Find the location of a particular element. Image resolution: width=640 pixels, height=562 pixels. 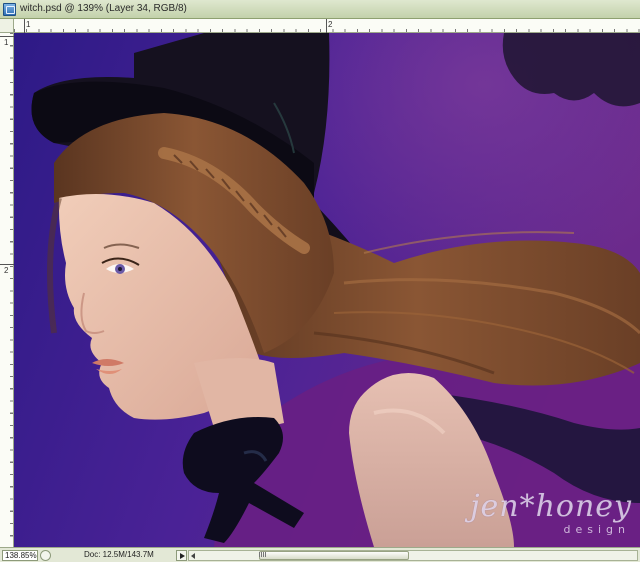

ruler-label-y-1: 1 is located at coordinates (6, 42).